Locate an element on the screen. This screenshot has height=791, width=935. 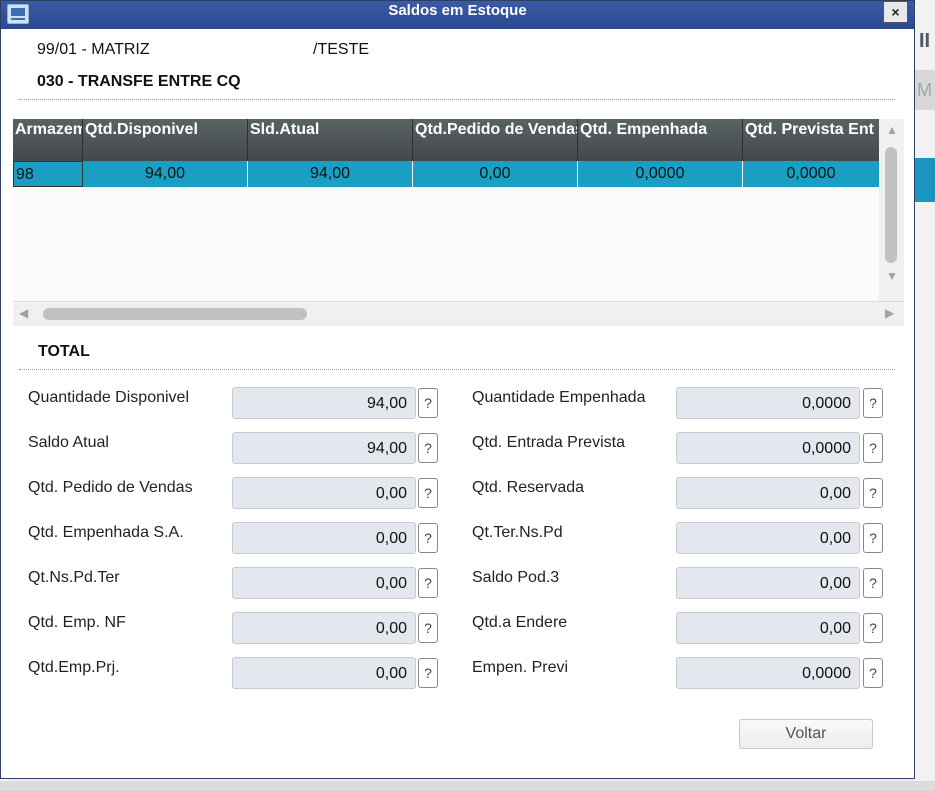
field-label-left-0: Quantidade Disponivel is located at coordinates (108, 397).